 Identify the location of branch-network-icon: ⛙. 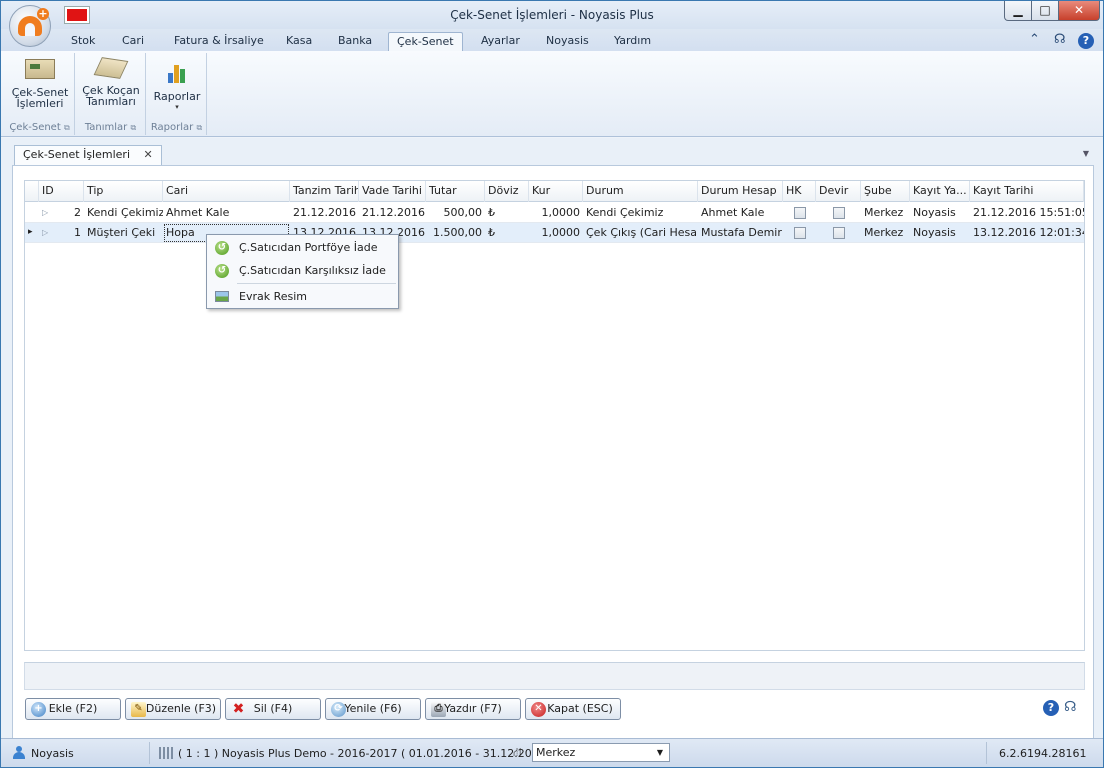
(517, 752).